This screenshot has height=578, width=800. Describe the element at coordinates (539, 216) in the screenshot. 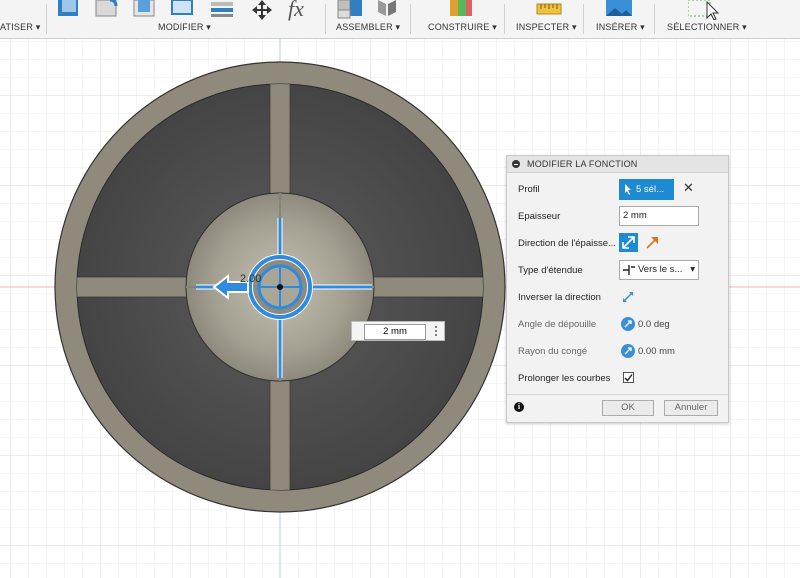

I see `thickness-label: Epaisseur` at that location.